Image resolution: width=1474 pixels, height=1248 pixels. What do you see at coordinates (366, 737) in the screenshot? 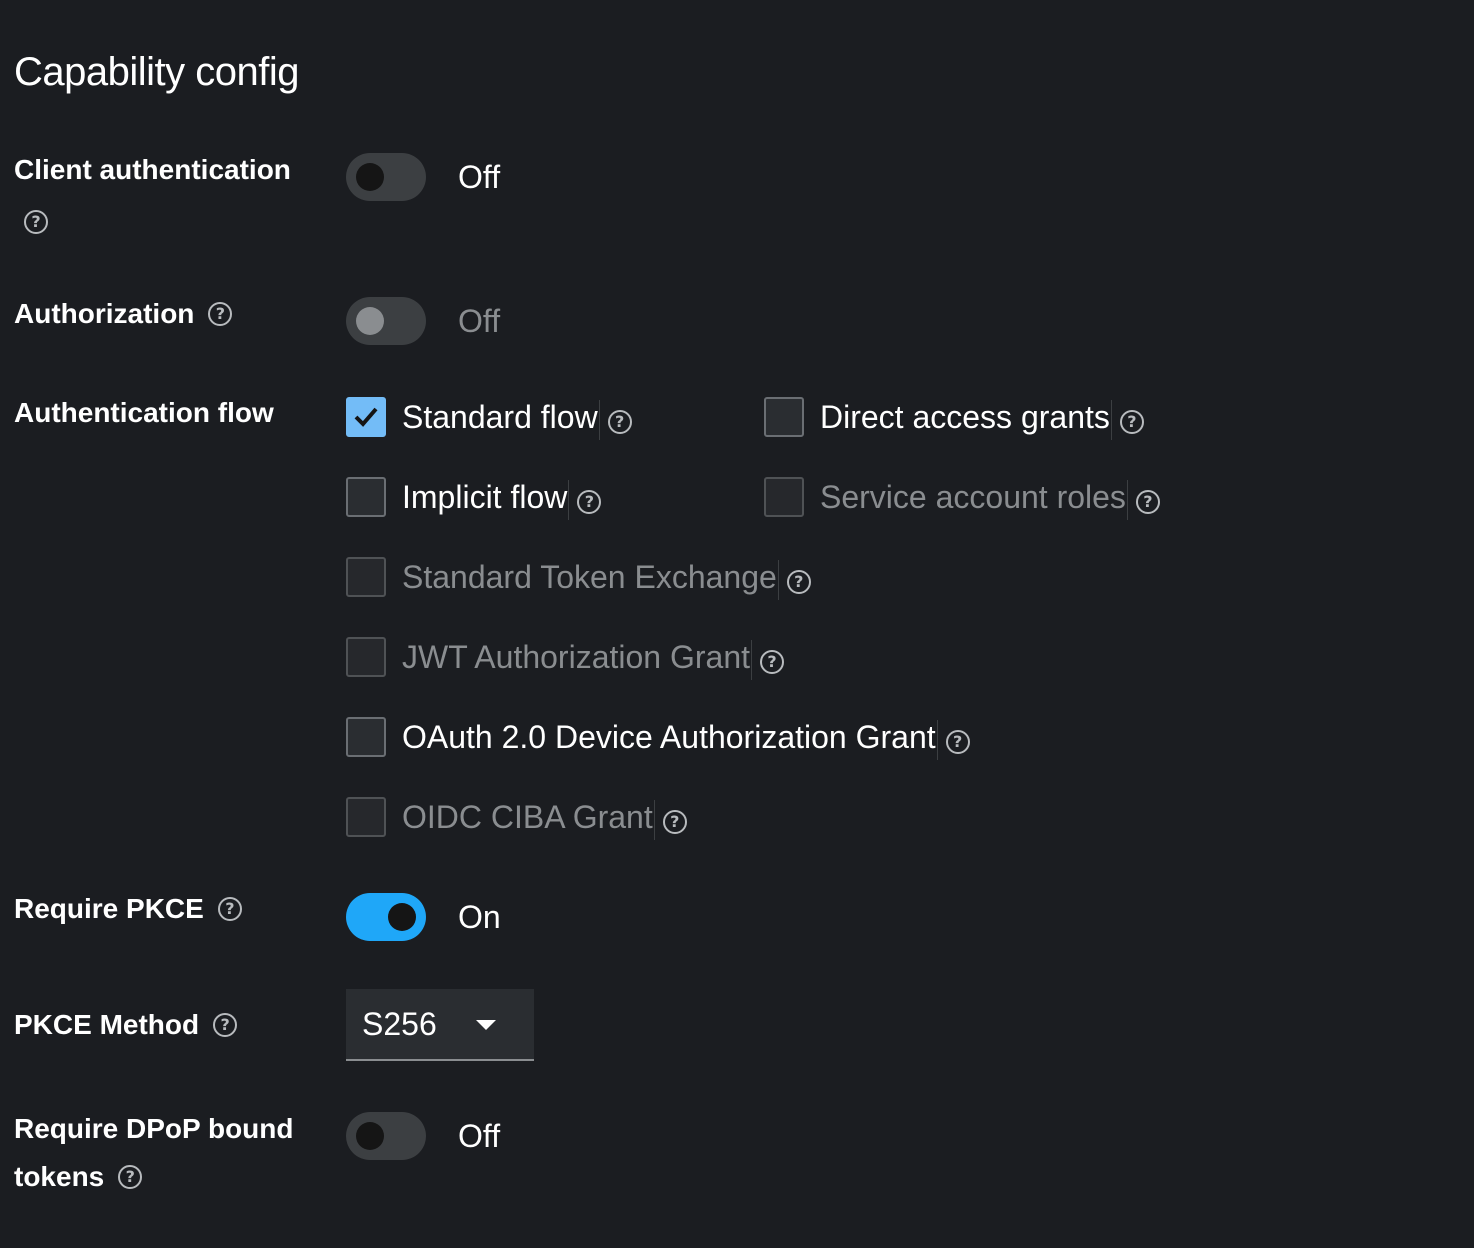
I see `oauth-device-grant-checkbox` at bounding box center [366, 737].